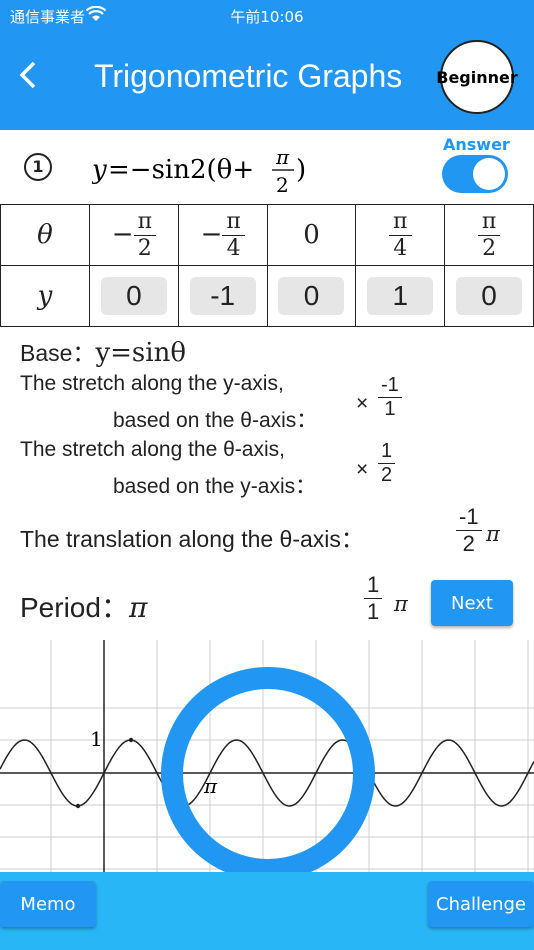 The image size is (534, 950). What do you see at coordinates (84, 607) in the screenshot?
I see `period-line: Period：π` at bounding box center [84, 607].